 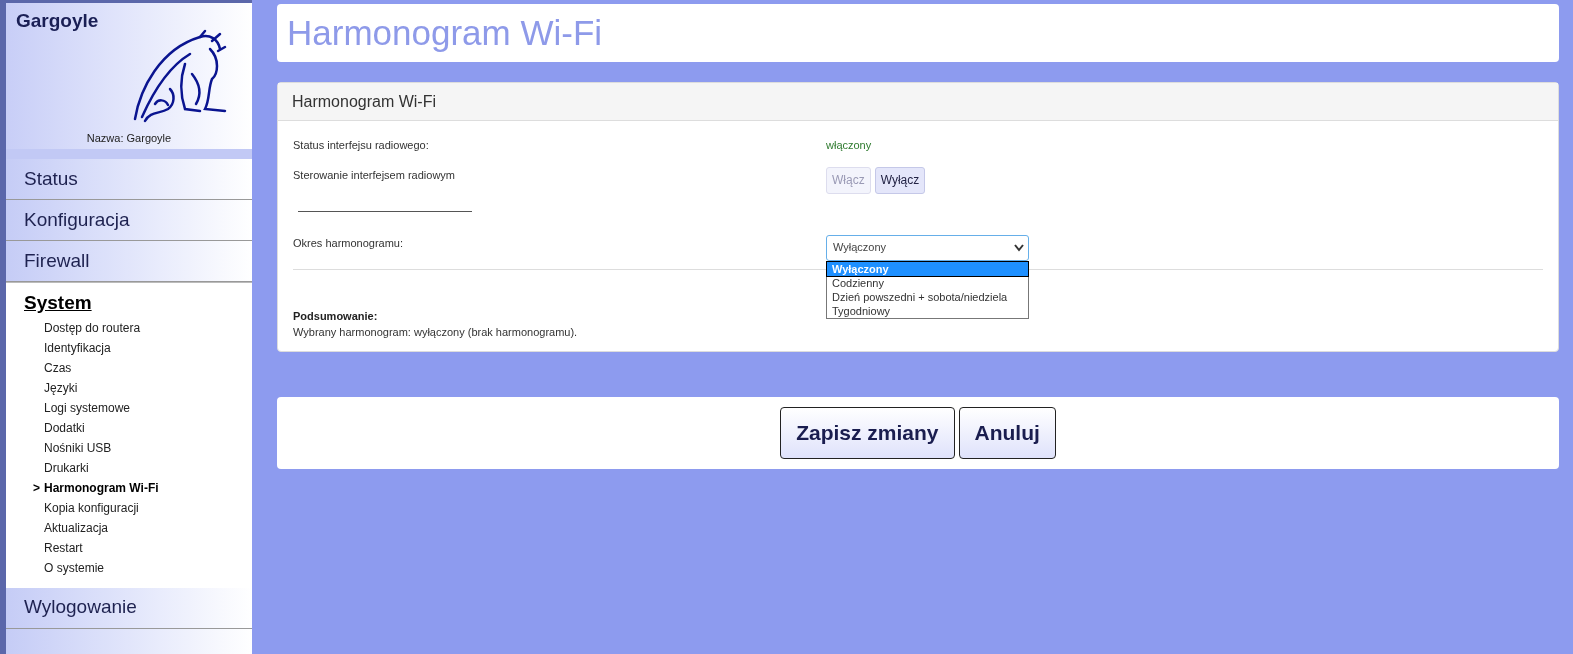 I want to click on sidebar-subitem: Dodatki, so click(x=64, y=427).